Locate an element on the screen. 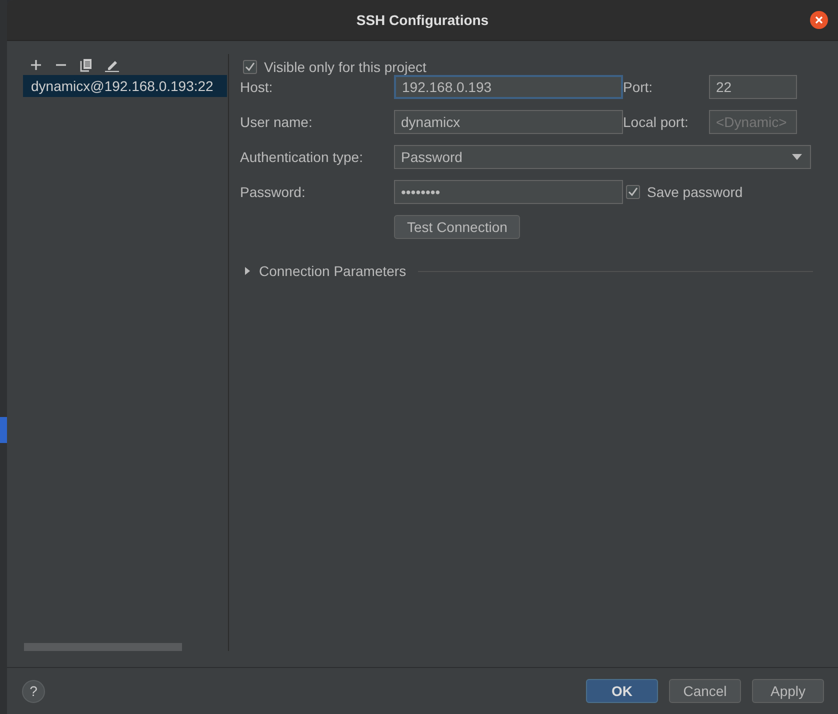  expand-arrow-icon is located at coordinates (248, 271).